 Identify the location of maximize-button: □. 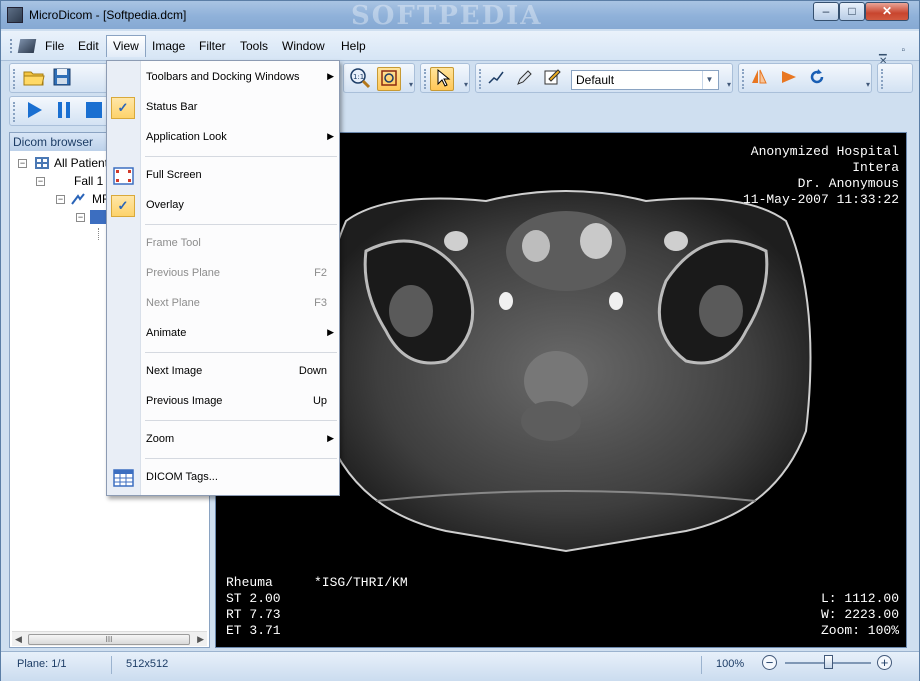
(852, 11).